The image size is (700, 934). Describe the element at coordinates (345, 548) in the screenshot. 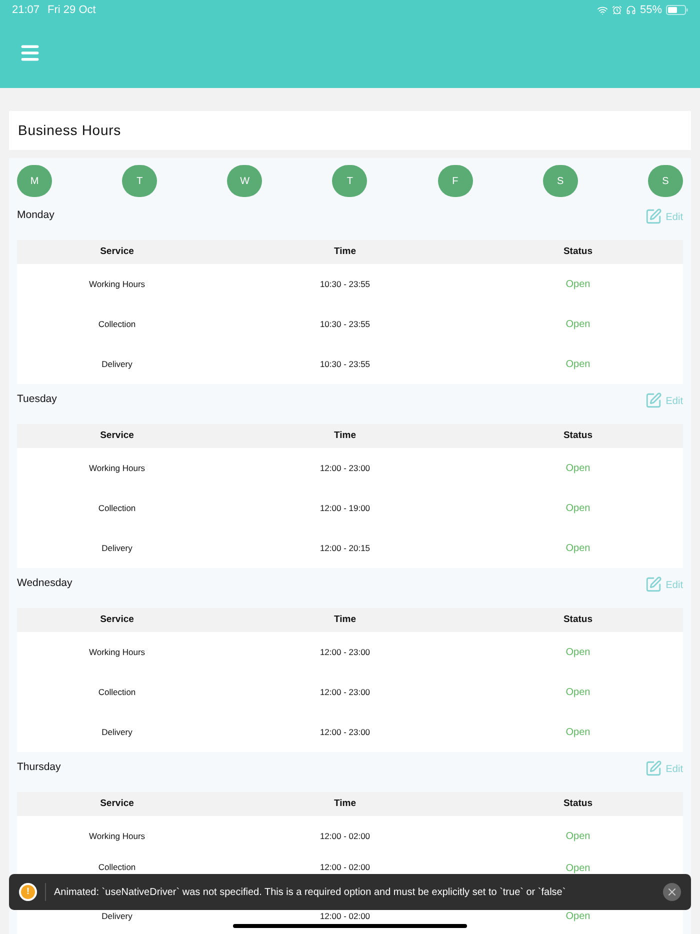

I see `time-cell-text: 12:00 - 20:15` at that location.